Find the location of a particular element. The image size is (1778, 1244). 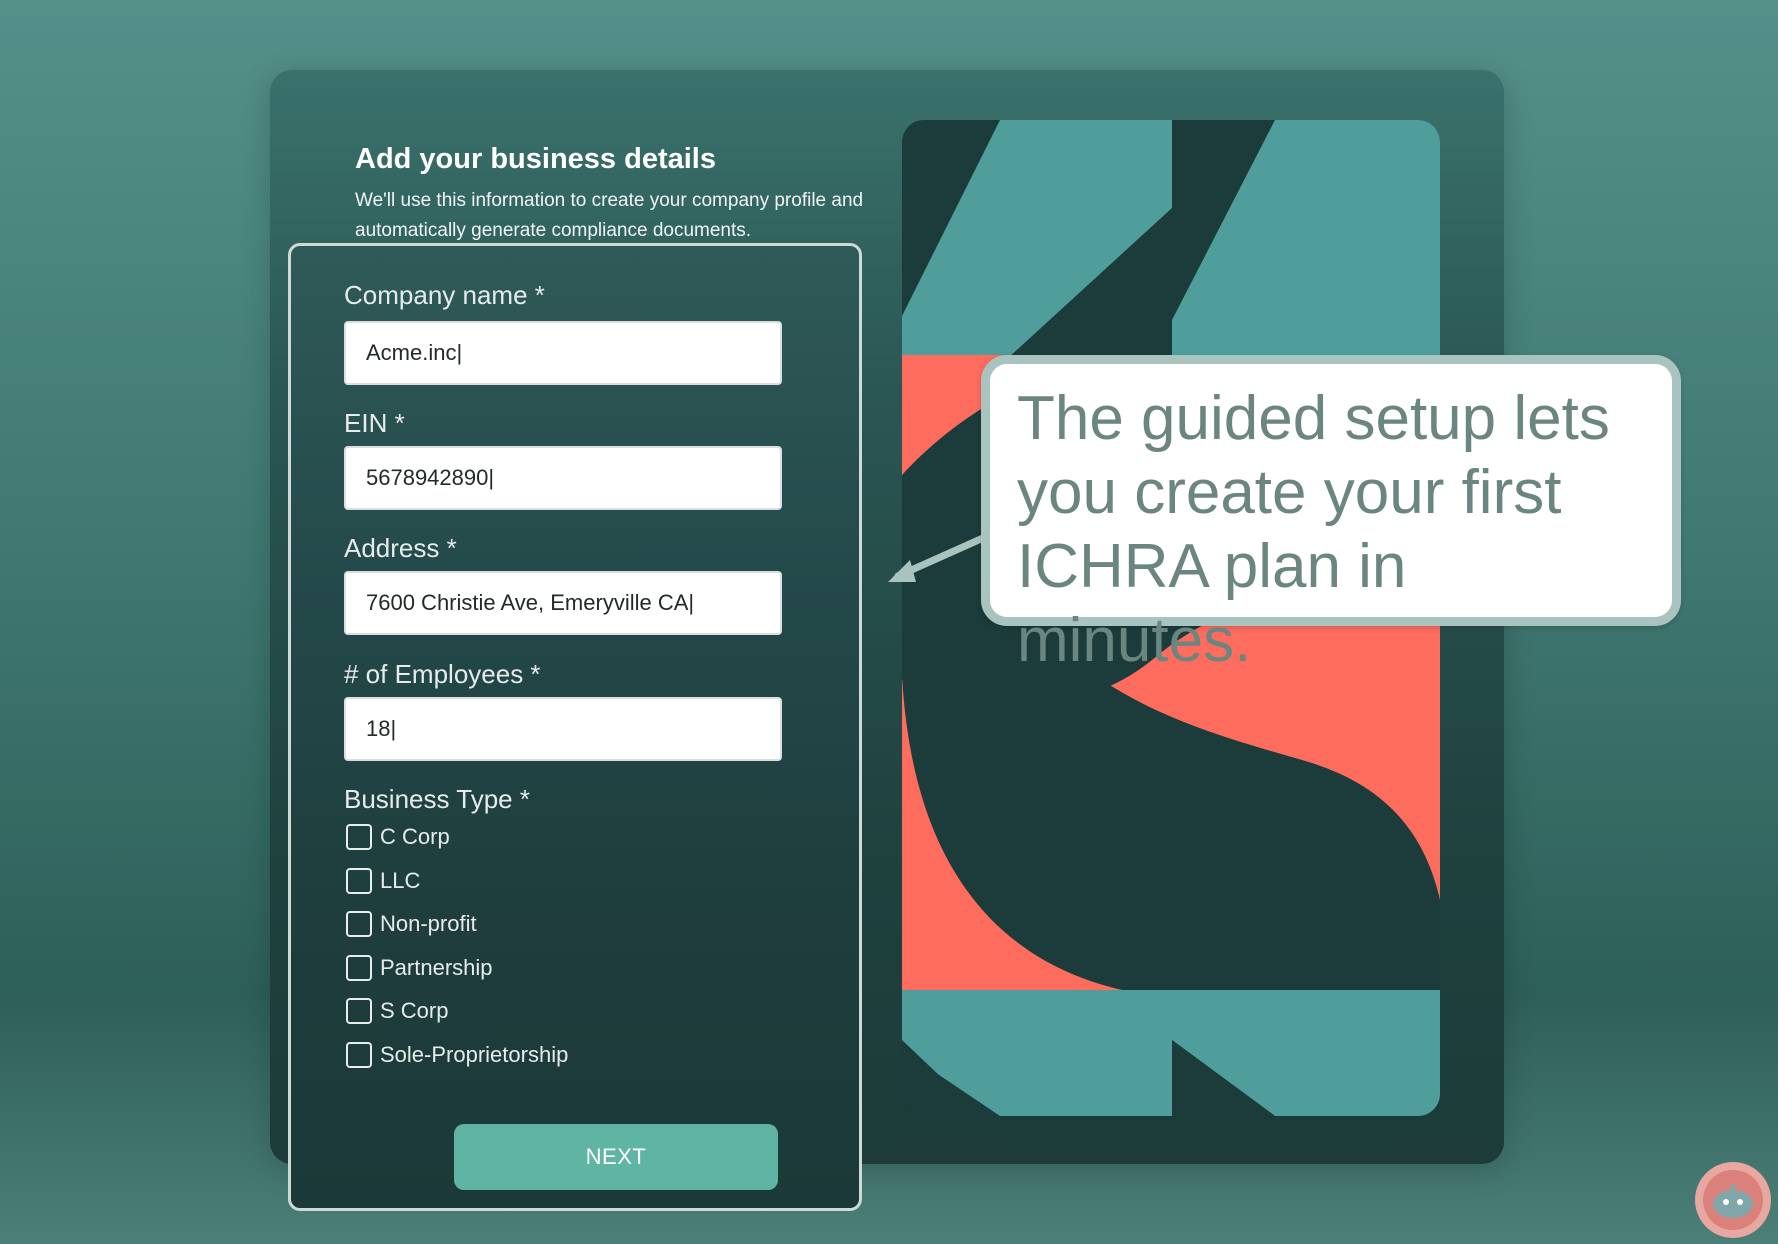

business-type-option-c-corp: C Corp is located at coordinates (398, 837).